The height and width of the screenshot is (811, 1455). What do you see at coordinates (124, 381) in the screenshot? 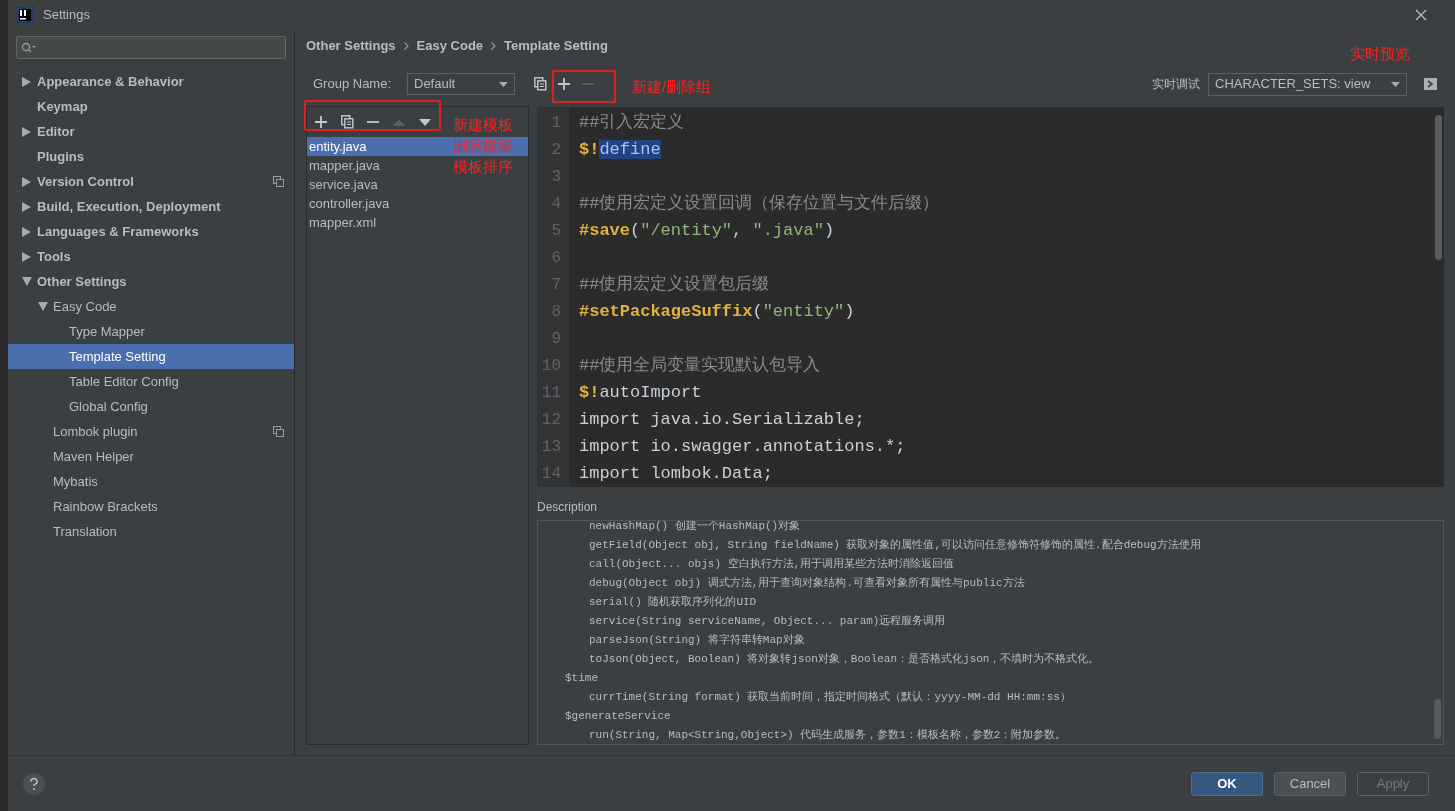
I see `tree-label: Table Editor Config` at bounding box center [124, 381].